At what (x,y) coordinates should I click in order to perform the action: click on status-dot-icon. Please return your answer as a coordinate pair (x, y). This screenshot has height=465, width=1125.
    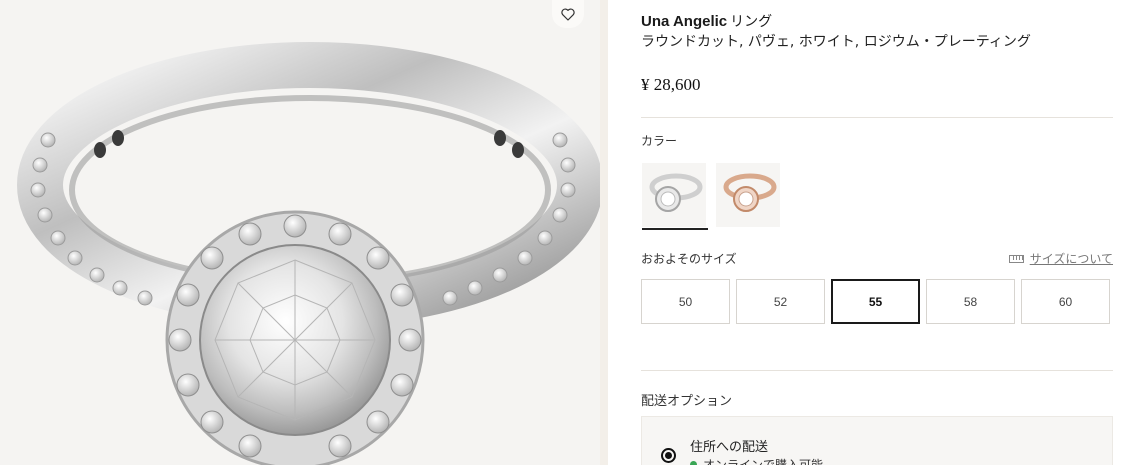
    Looking at the image, I should click on (693, 463).